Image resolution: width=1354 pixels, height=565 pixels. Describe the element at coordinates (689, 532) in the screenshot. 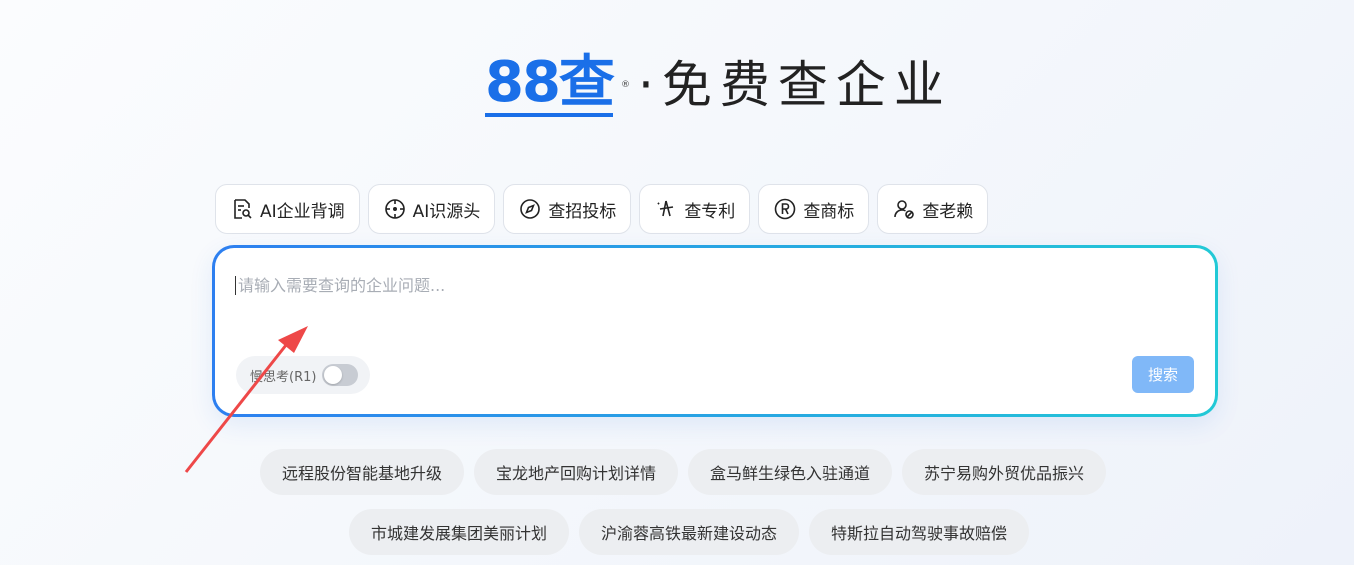

I see `suggestion-chip: 沪渝蓉高铁最新建设动态` at that location.